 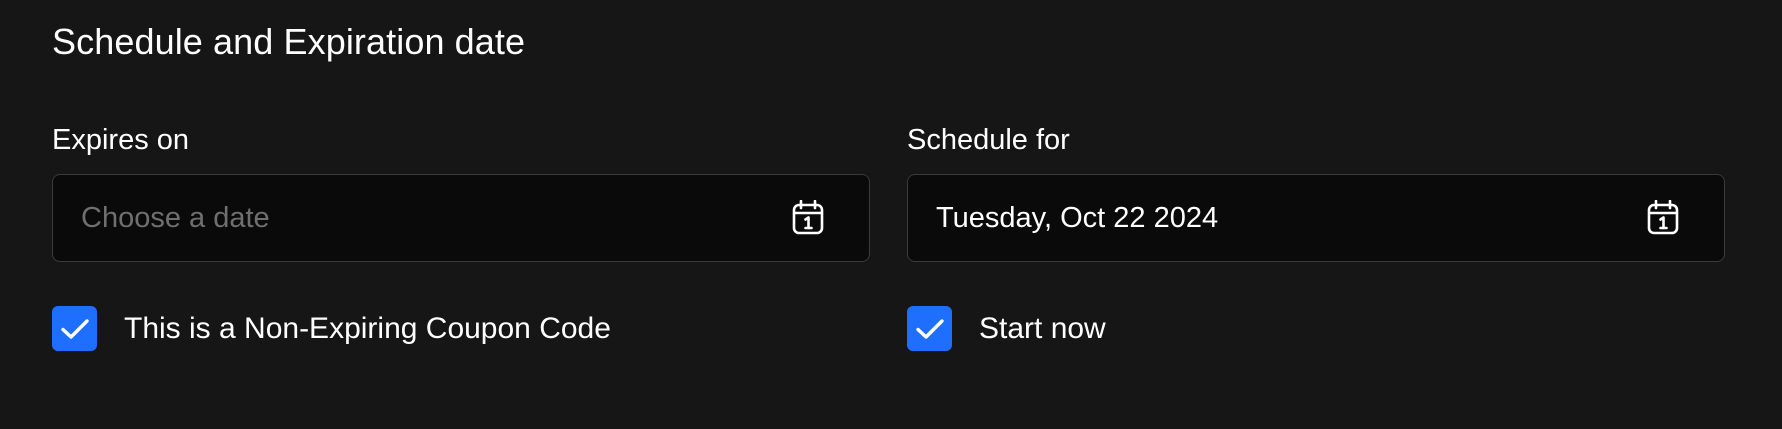 What do you see at coordinates (1077, 218) in the screenshot?
I see `schedule-for-value: Tuesday, Oct 22 2024` at bounding box center [1077, 218].